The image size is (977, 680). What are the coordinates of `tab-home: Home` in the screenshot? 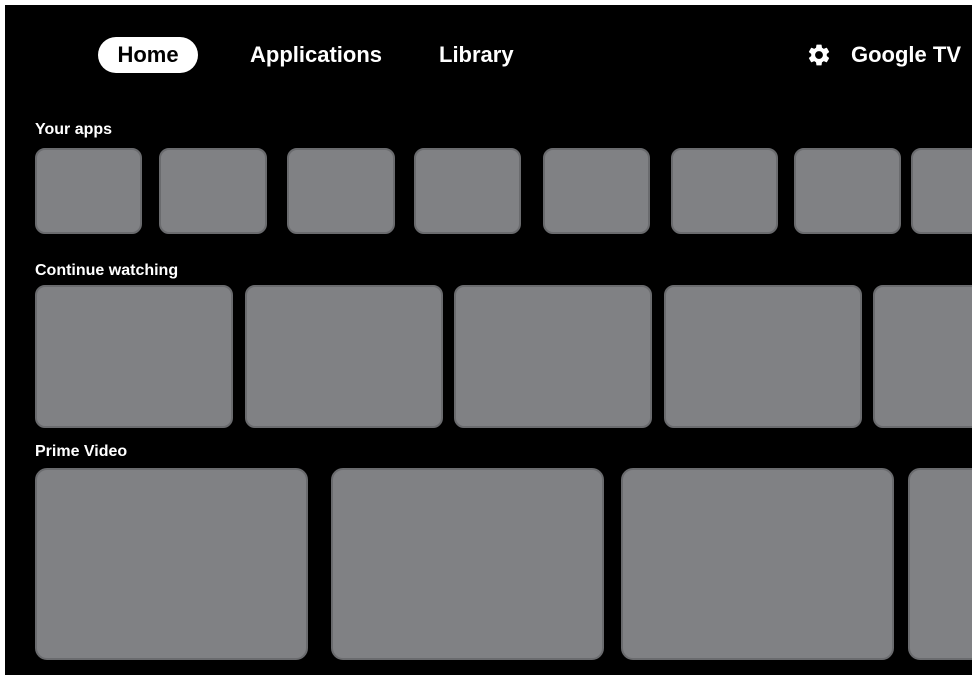 It's located at (148, 55).